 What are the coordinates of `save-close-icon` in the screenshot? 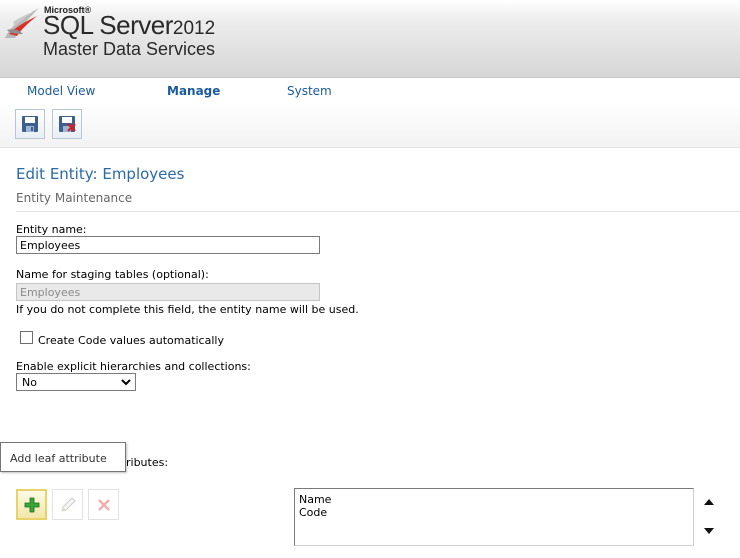 It's located at (67, 124).